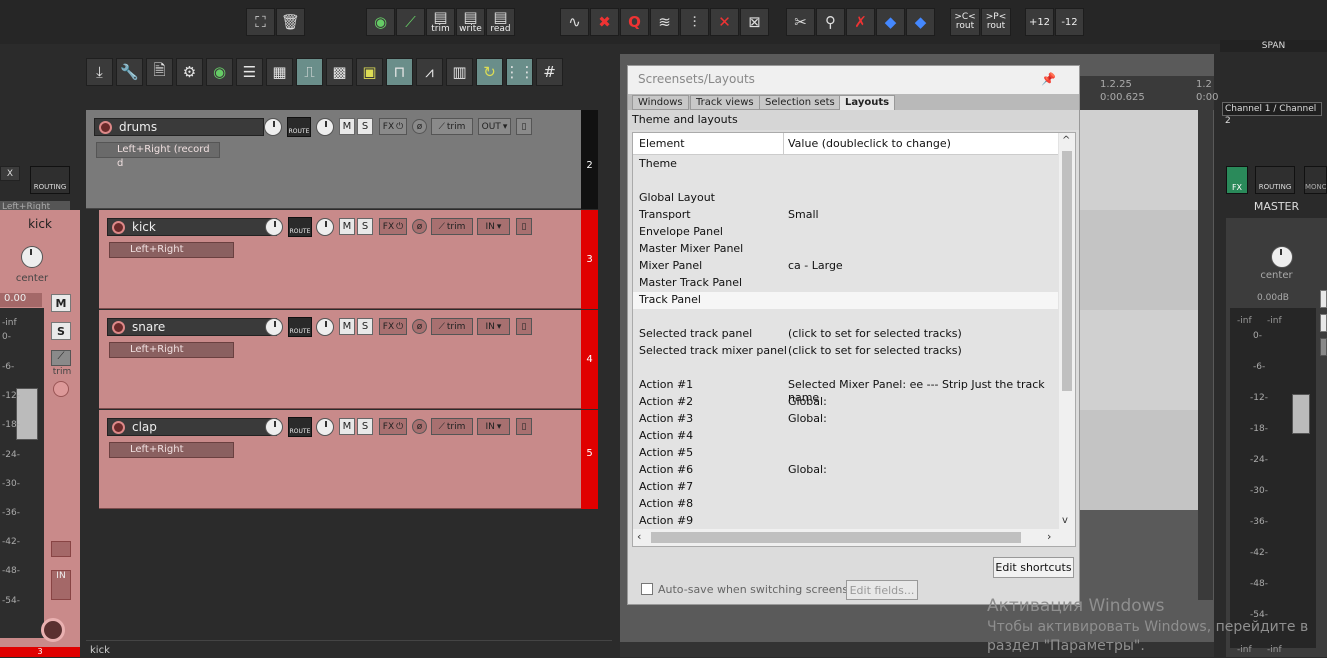  Describe the element at coordinates (549, 72) in the screenshot. I see `grid-button: #` at that location.